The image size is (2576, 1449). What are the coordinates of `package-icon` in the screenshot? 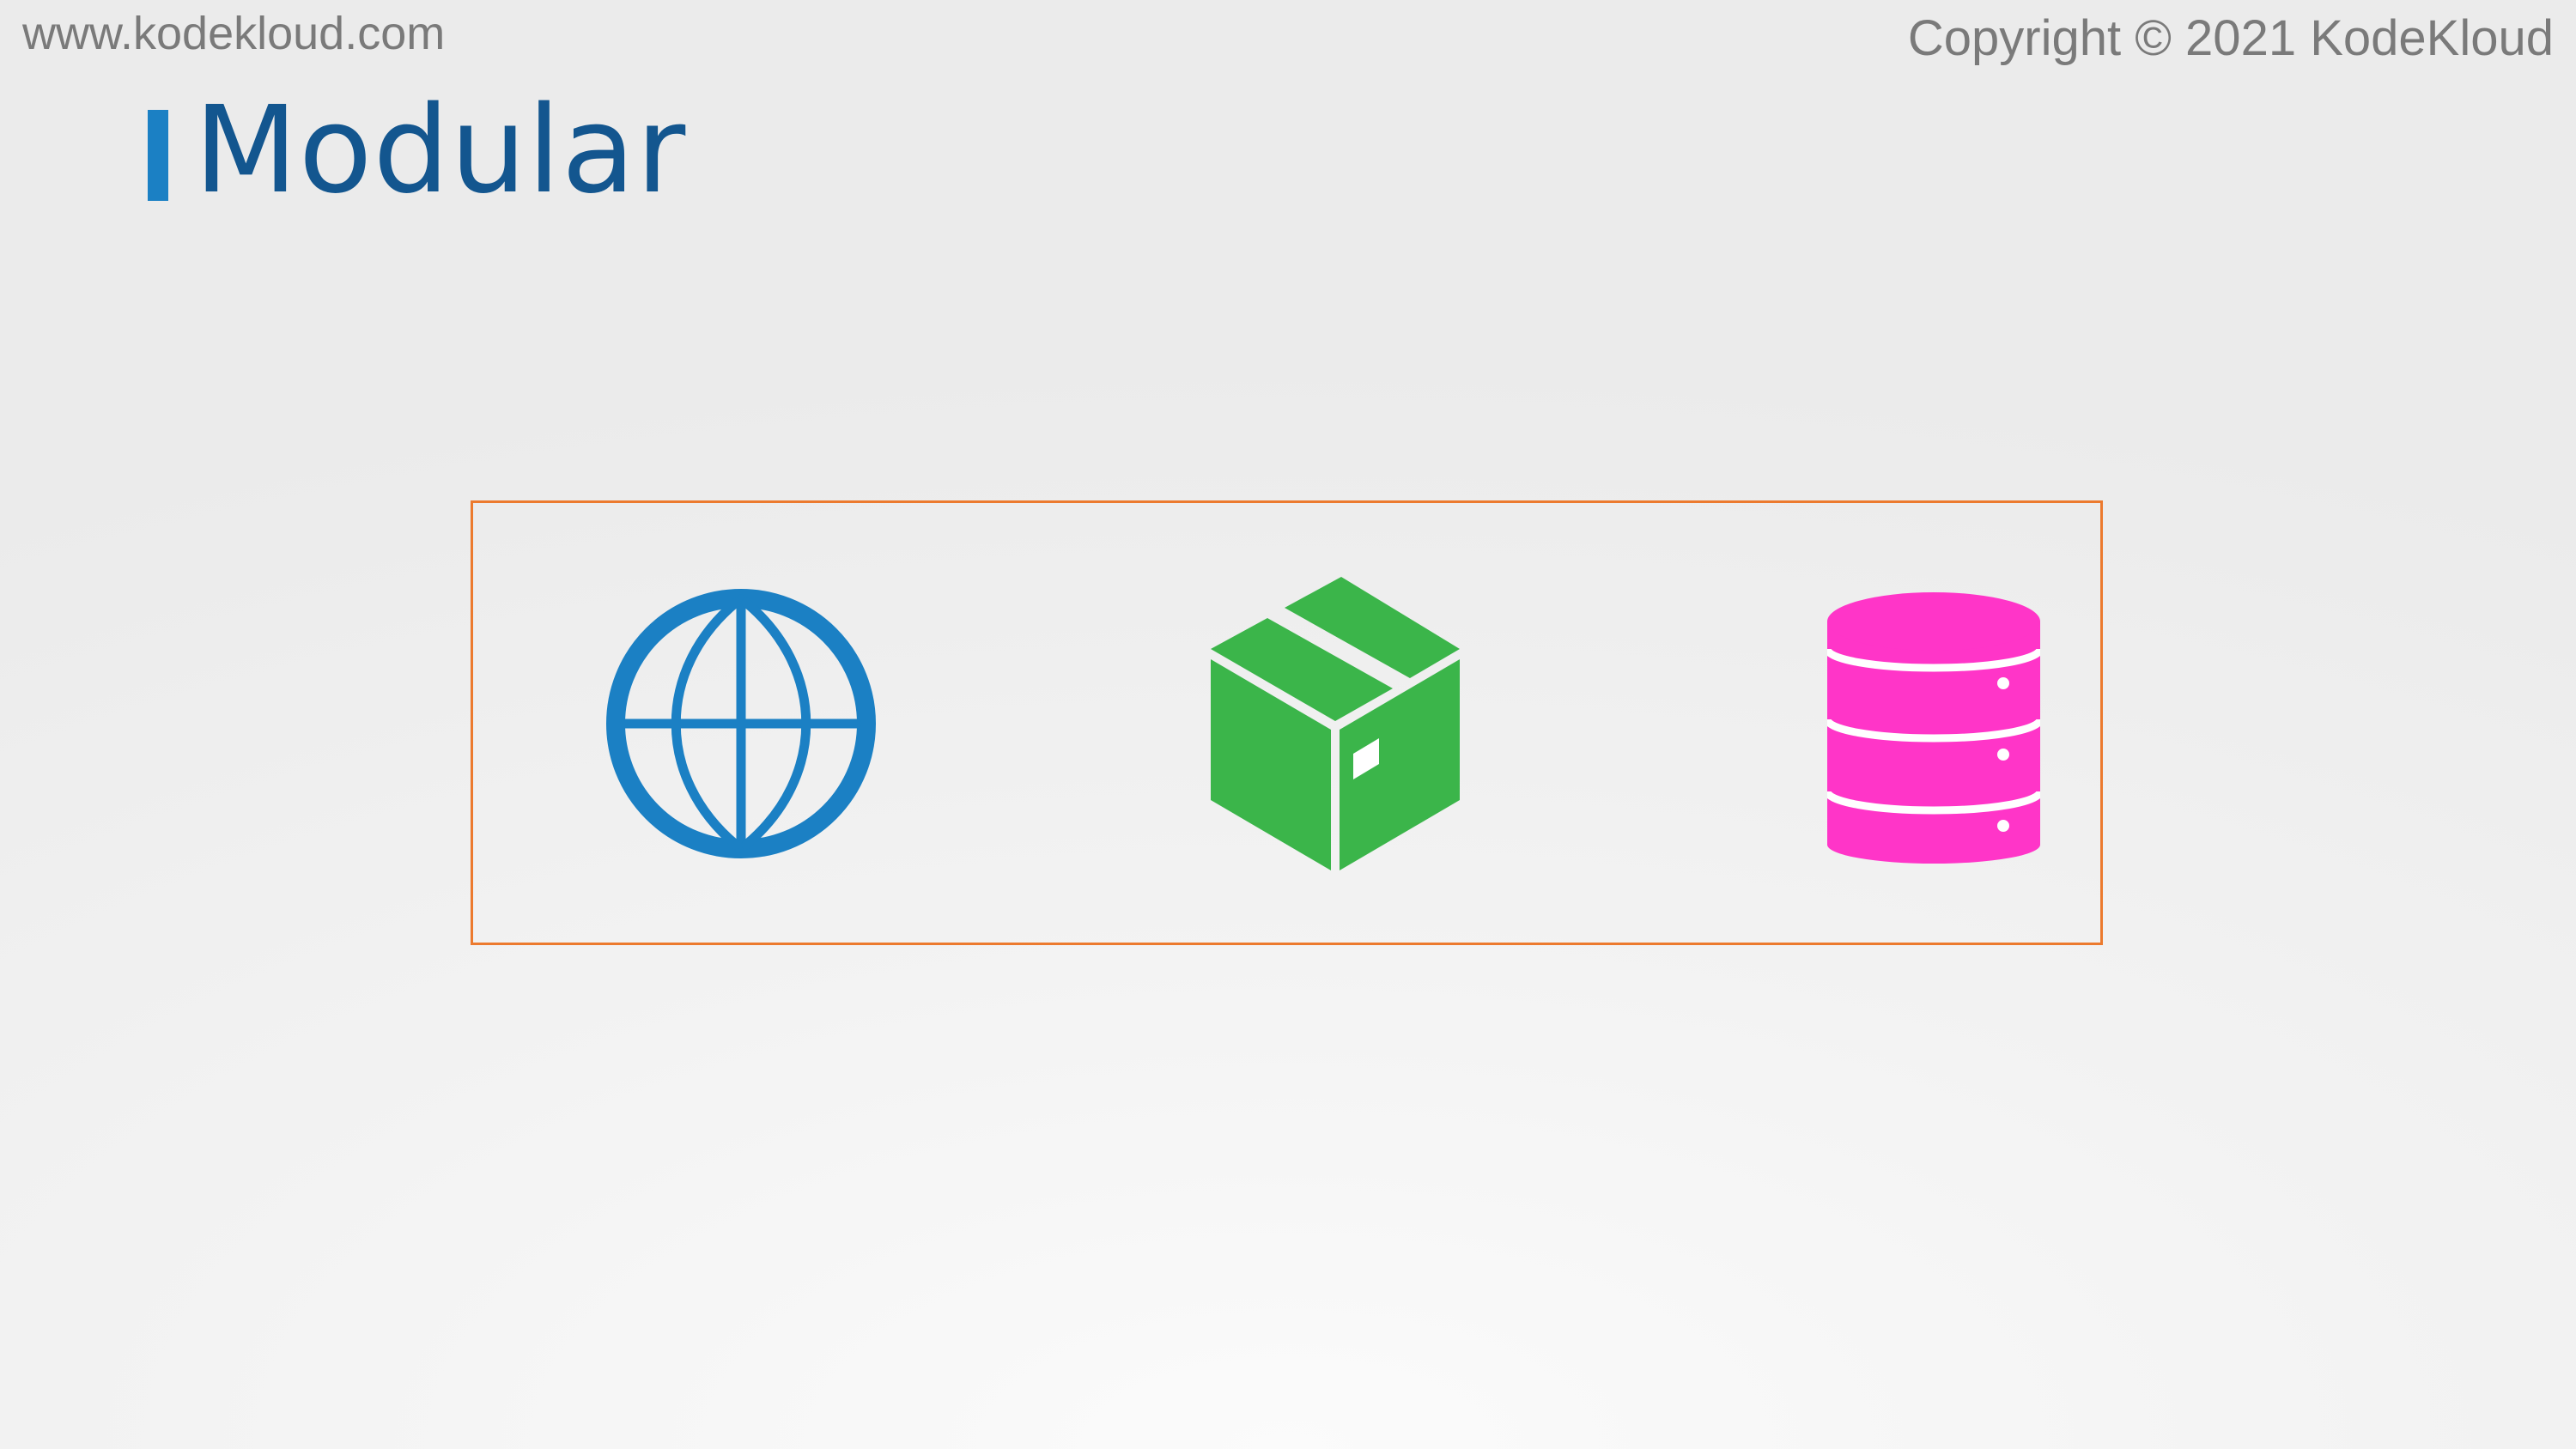 It's located at (1335, 723).